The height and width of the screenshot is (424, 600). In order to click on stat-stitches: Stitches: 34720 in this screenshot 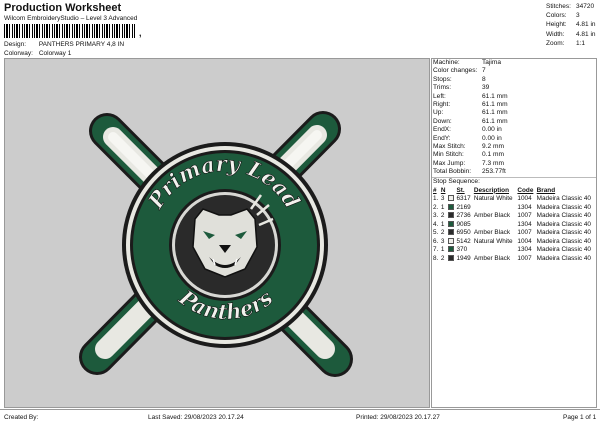, I will do `click(570, 6)`.